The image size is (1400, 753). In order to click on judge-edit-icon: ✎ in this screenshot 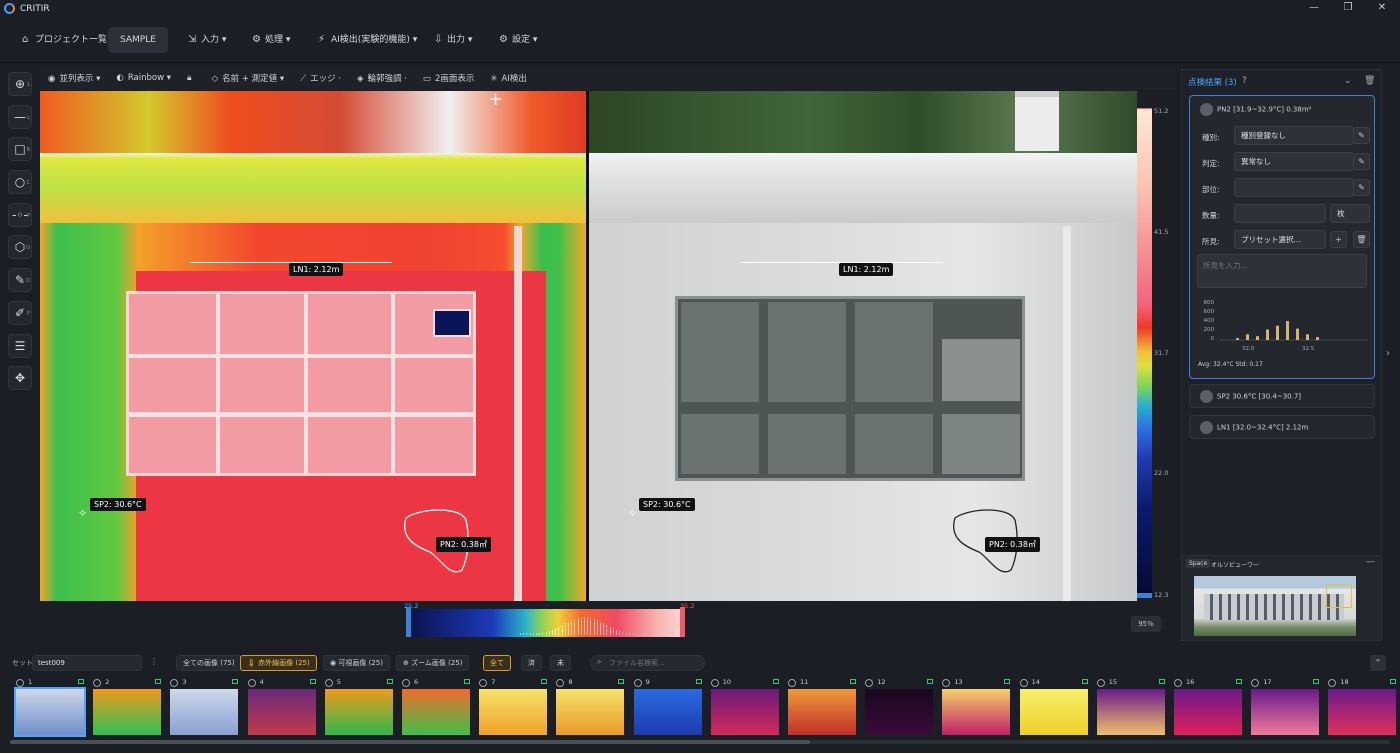, I will do `click(1361, 161)`.